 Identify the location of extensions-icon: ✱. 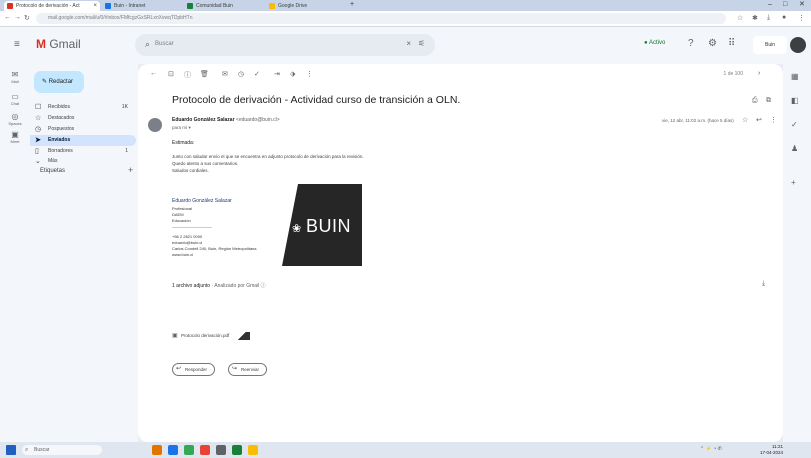
(755, 18).